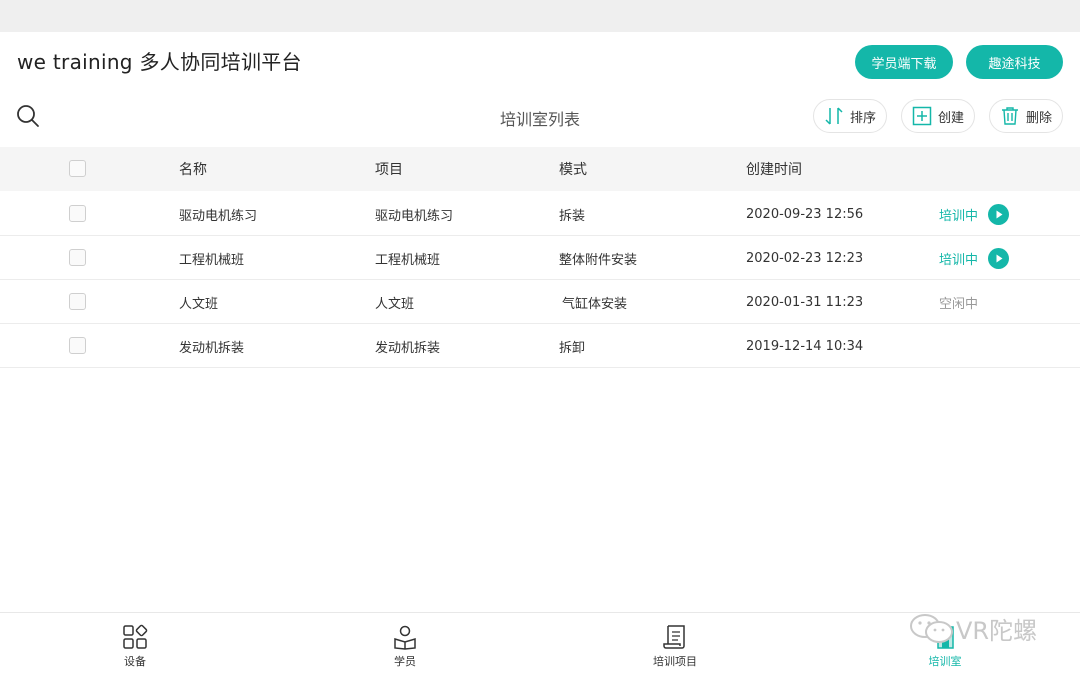  I want to click on nav-label-devices: 设备, so click(135, 661).